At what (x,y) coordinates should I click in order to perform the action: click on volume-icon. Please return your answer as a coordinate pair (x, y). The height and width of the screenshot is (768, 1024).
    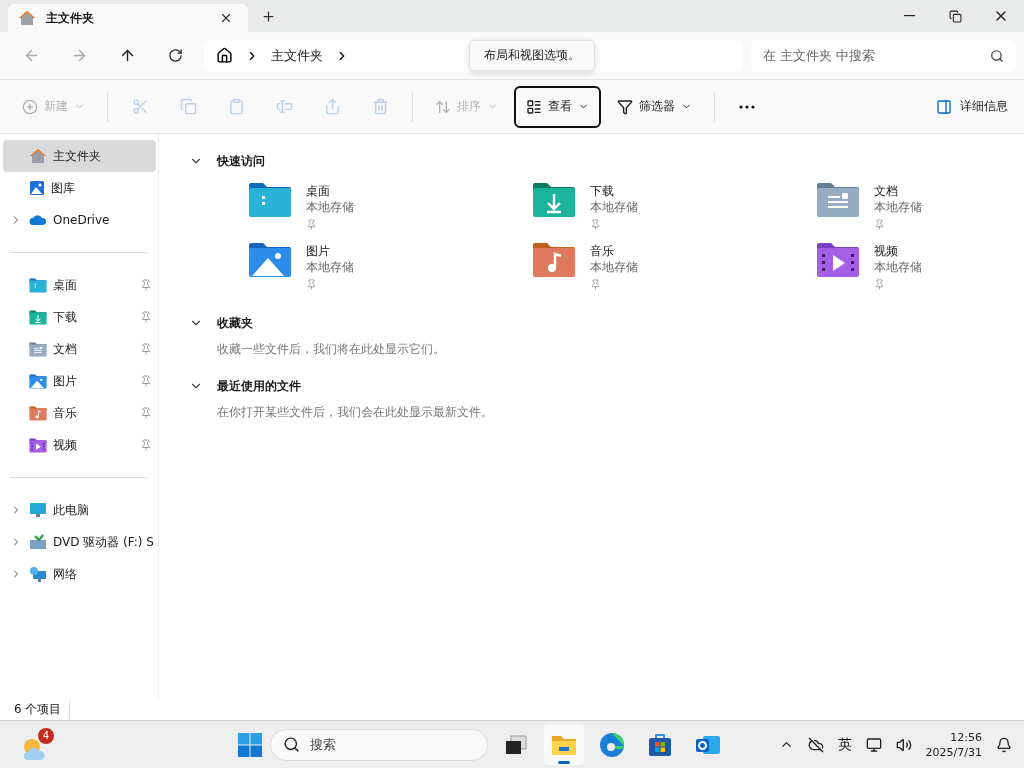
    Looking at the image, I should click on (903, 744).